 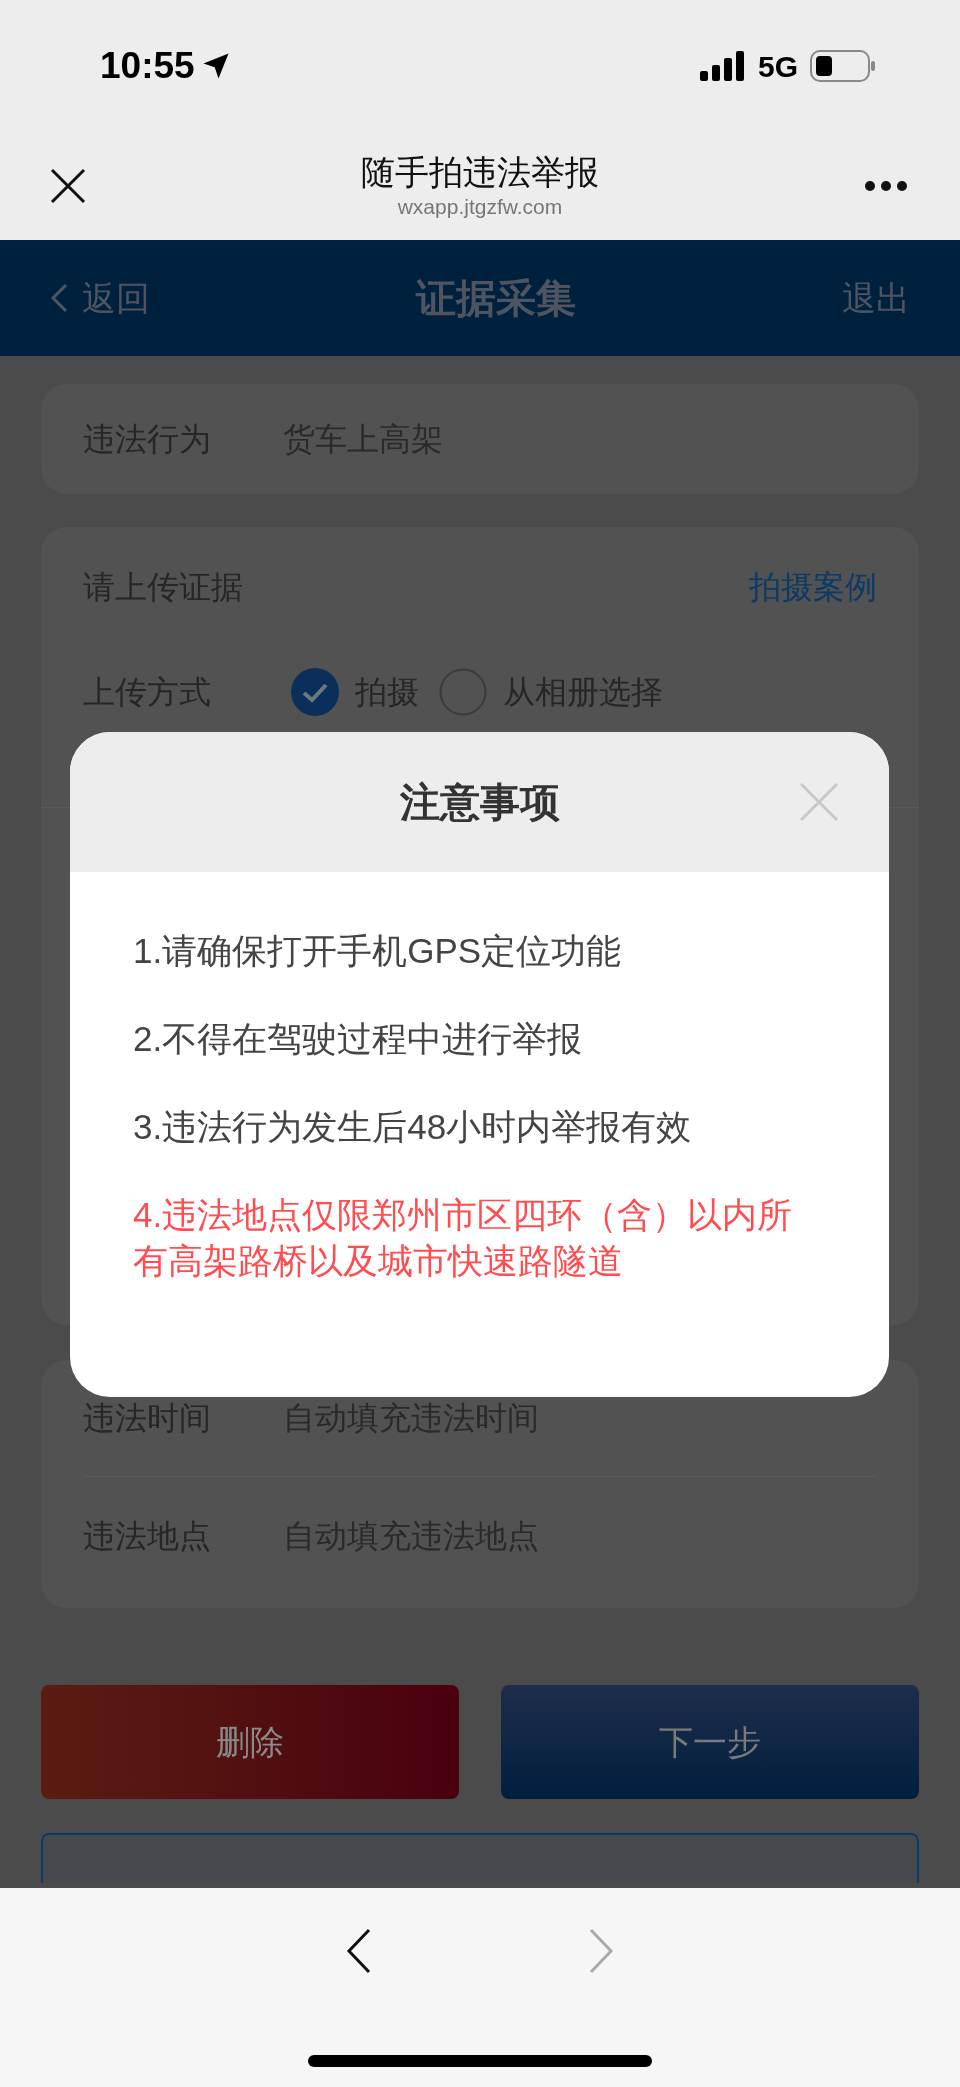 I want to click on back-button: 返回, so click(x=100, y=298).